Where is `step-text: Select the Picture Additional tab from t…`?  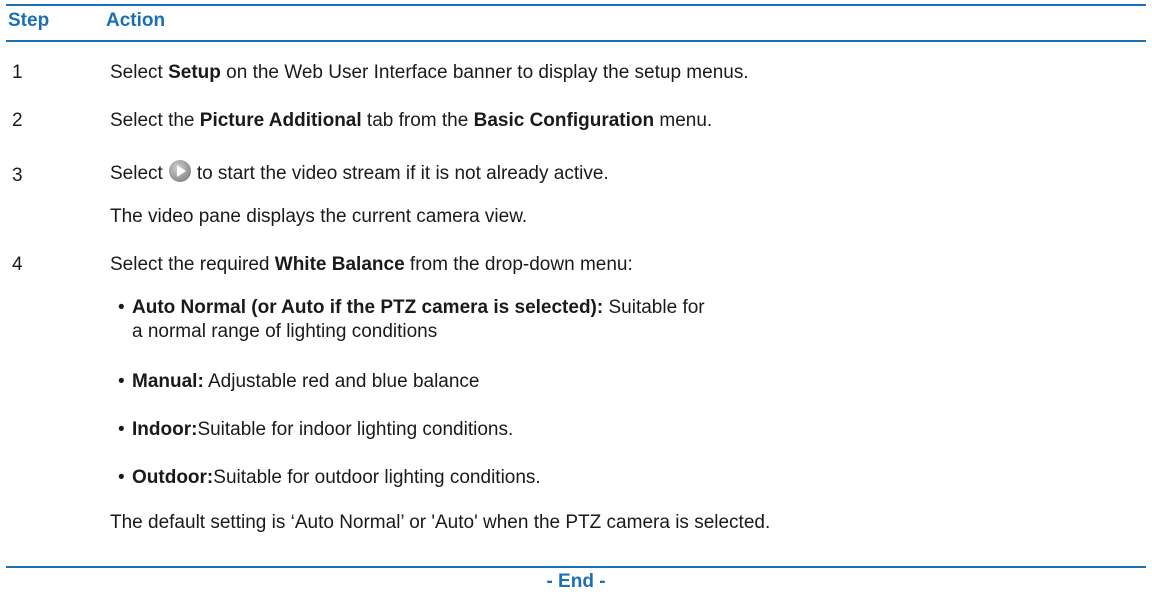 step-text: Select the Picture Additional tab from t… is located at coordinates (411, 120).